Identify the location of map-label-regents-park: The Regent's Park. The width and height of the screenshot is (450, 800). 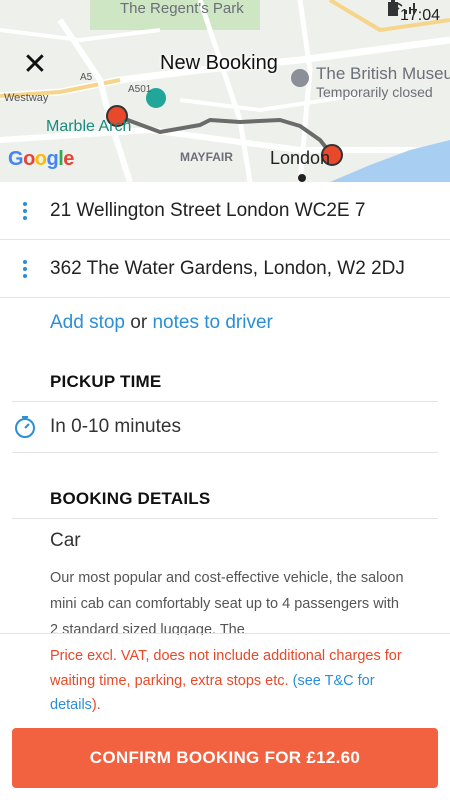
(182, 8).